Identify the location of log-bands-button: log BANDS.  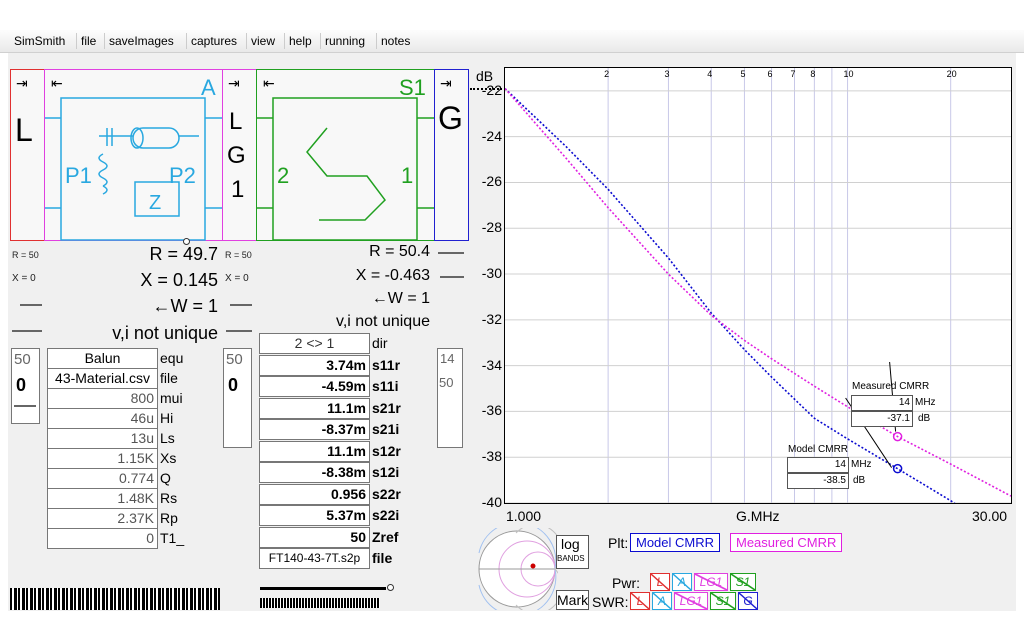
(572, 552).